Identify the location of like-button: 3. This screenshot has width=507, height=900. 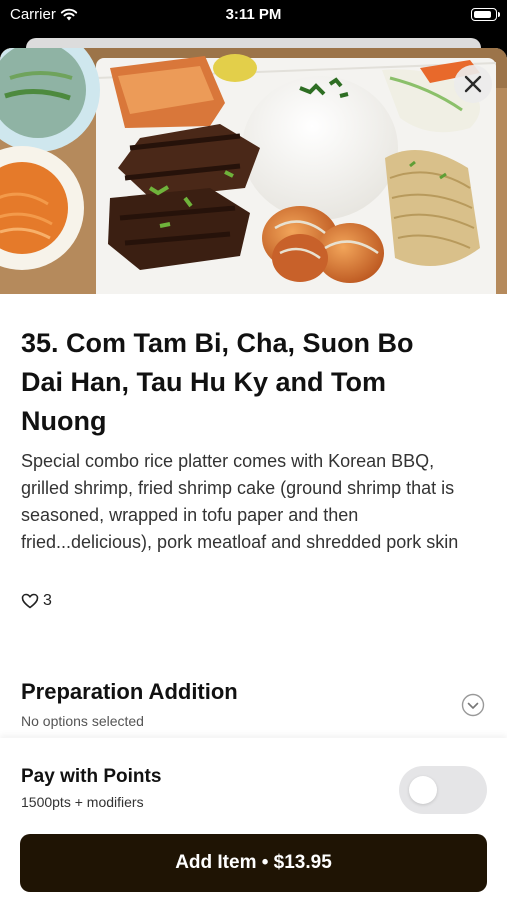
(36, 601).